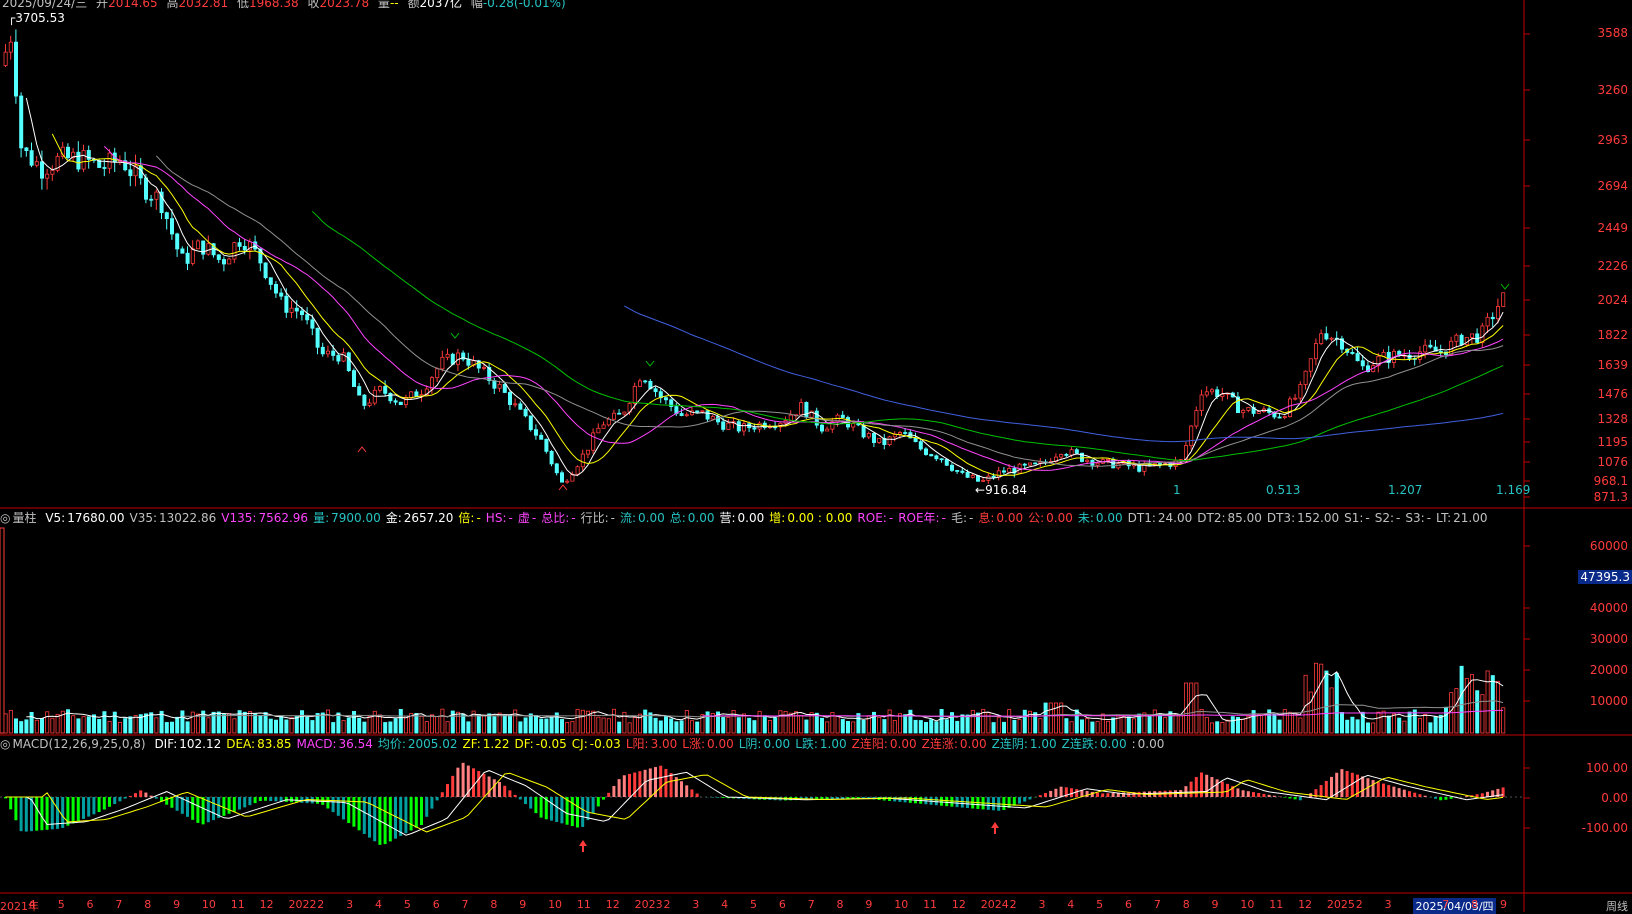 This screenshot has height=914, width=1632. Describe the element at coordinates (555, 904) in the screenshot. I see `date-tick: 10` at that location.